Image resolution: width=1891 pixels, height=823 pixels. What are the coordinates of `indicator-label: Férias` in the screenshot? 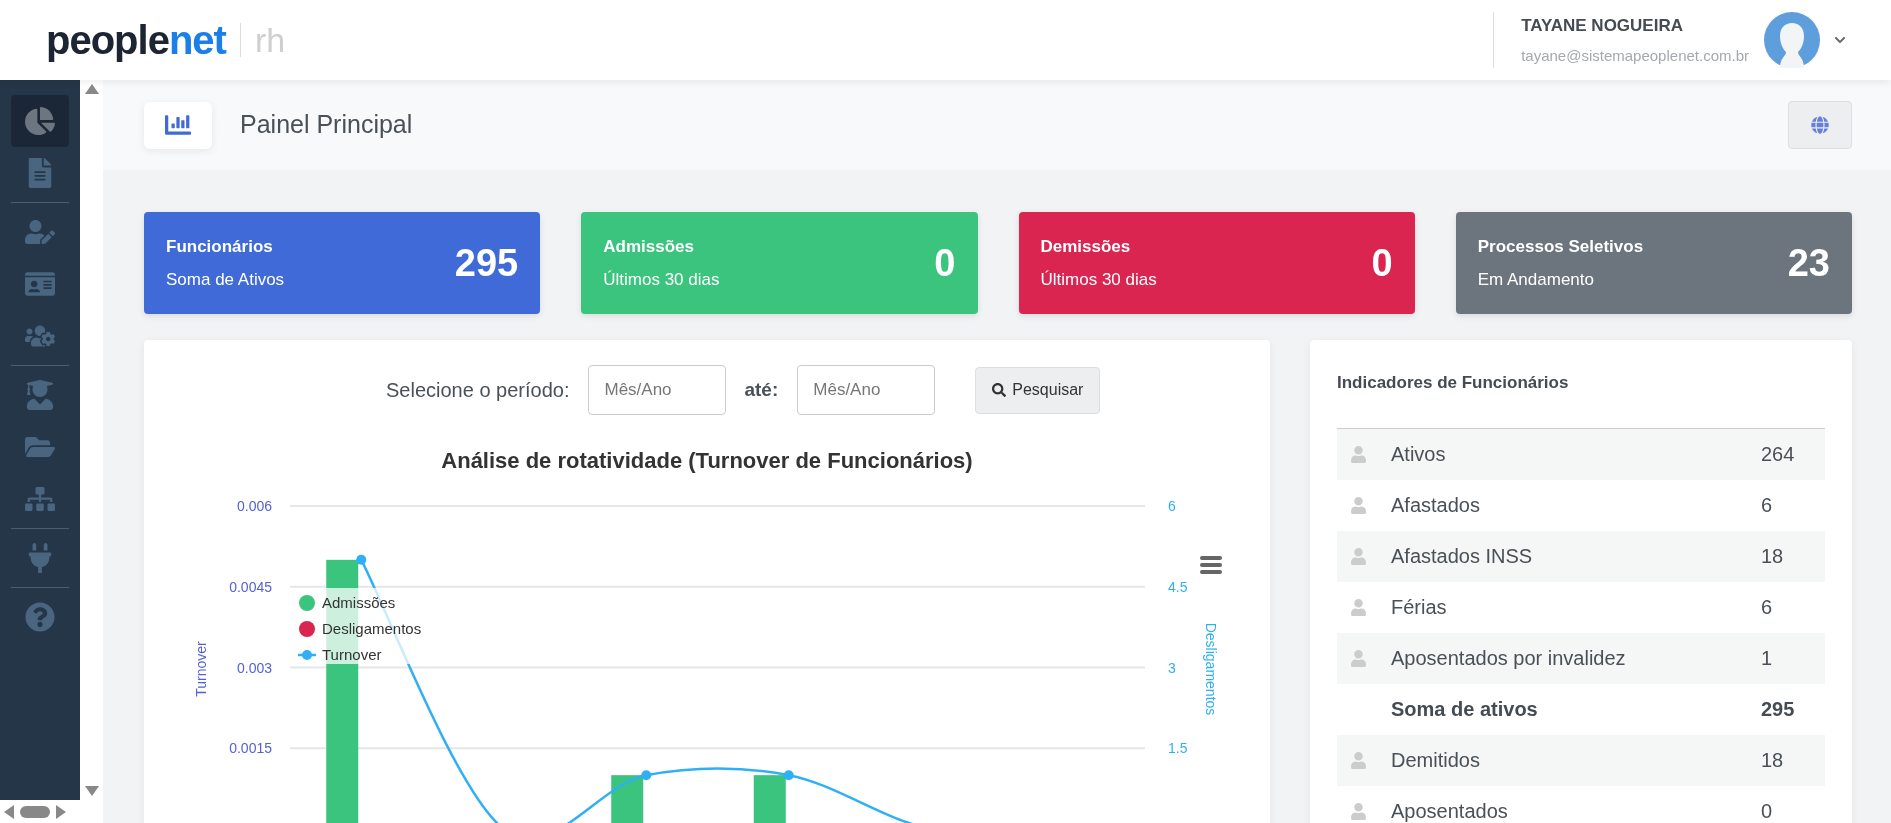 It's located at (1419, 607).